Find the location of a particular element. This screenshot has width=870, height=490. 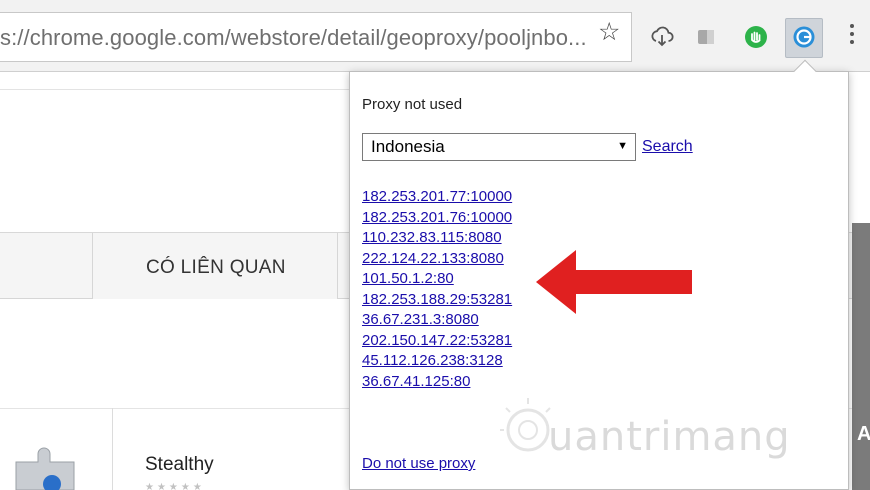

green-hand-icon is located at coordinates (756, 37).